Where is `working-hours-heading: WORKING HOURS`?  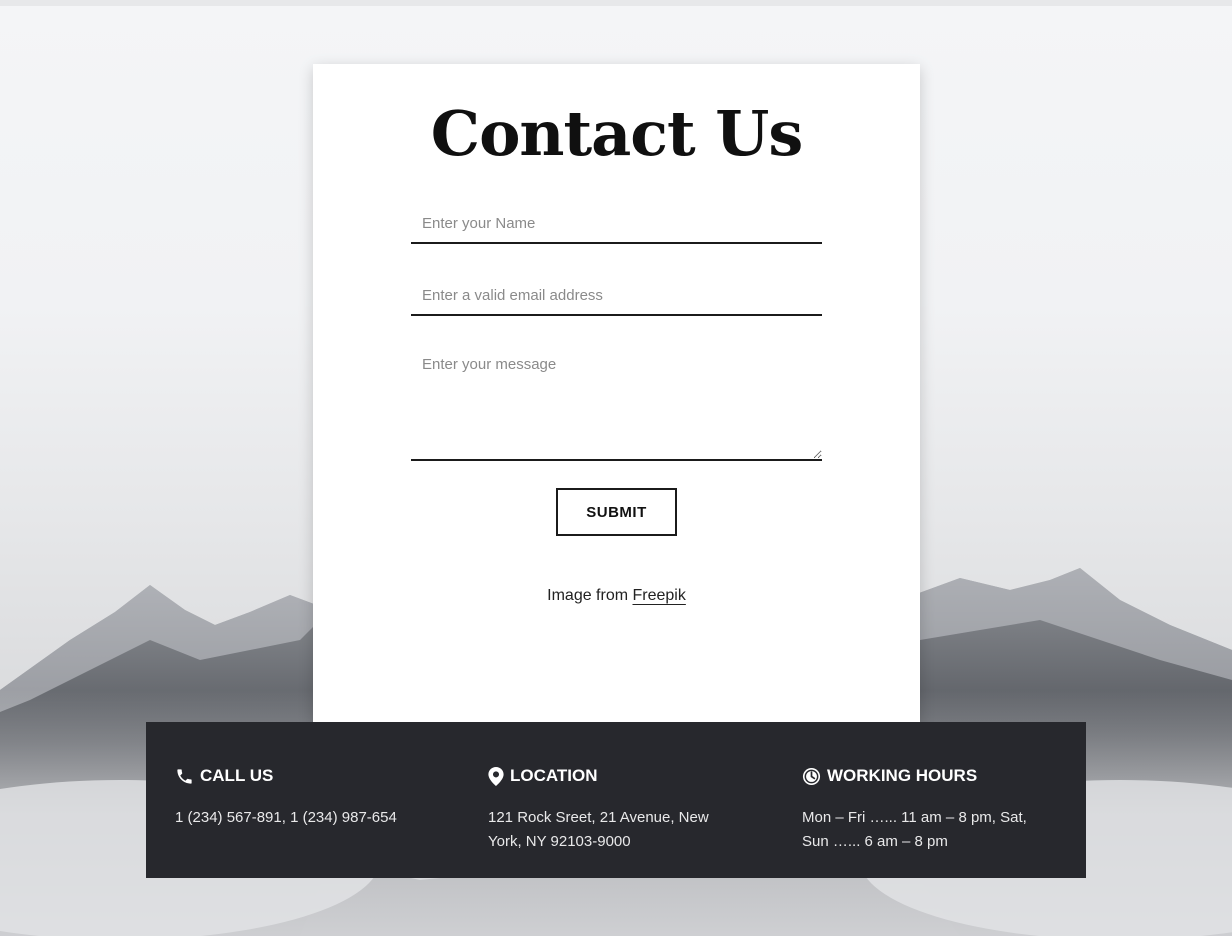 working-hours-heading: WORKING HOURS is located at coordinates (902, 775).